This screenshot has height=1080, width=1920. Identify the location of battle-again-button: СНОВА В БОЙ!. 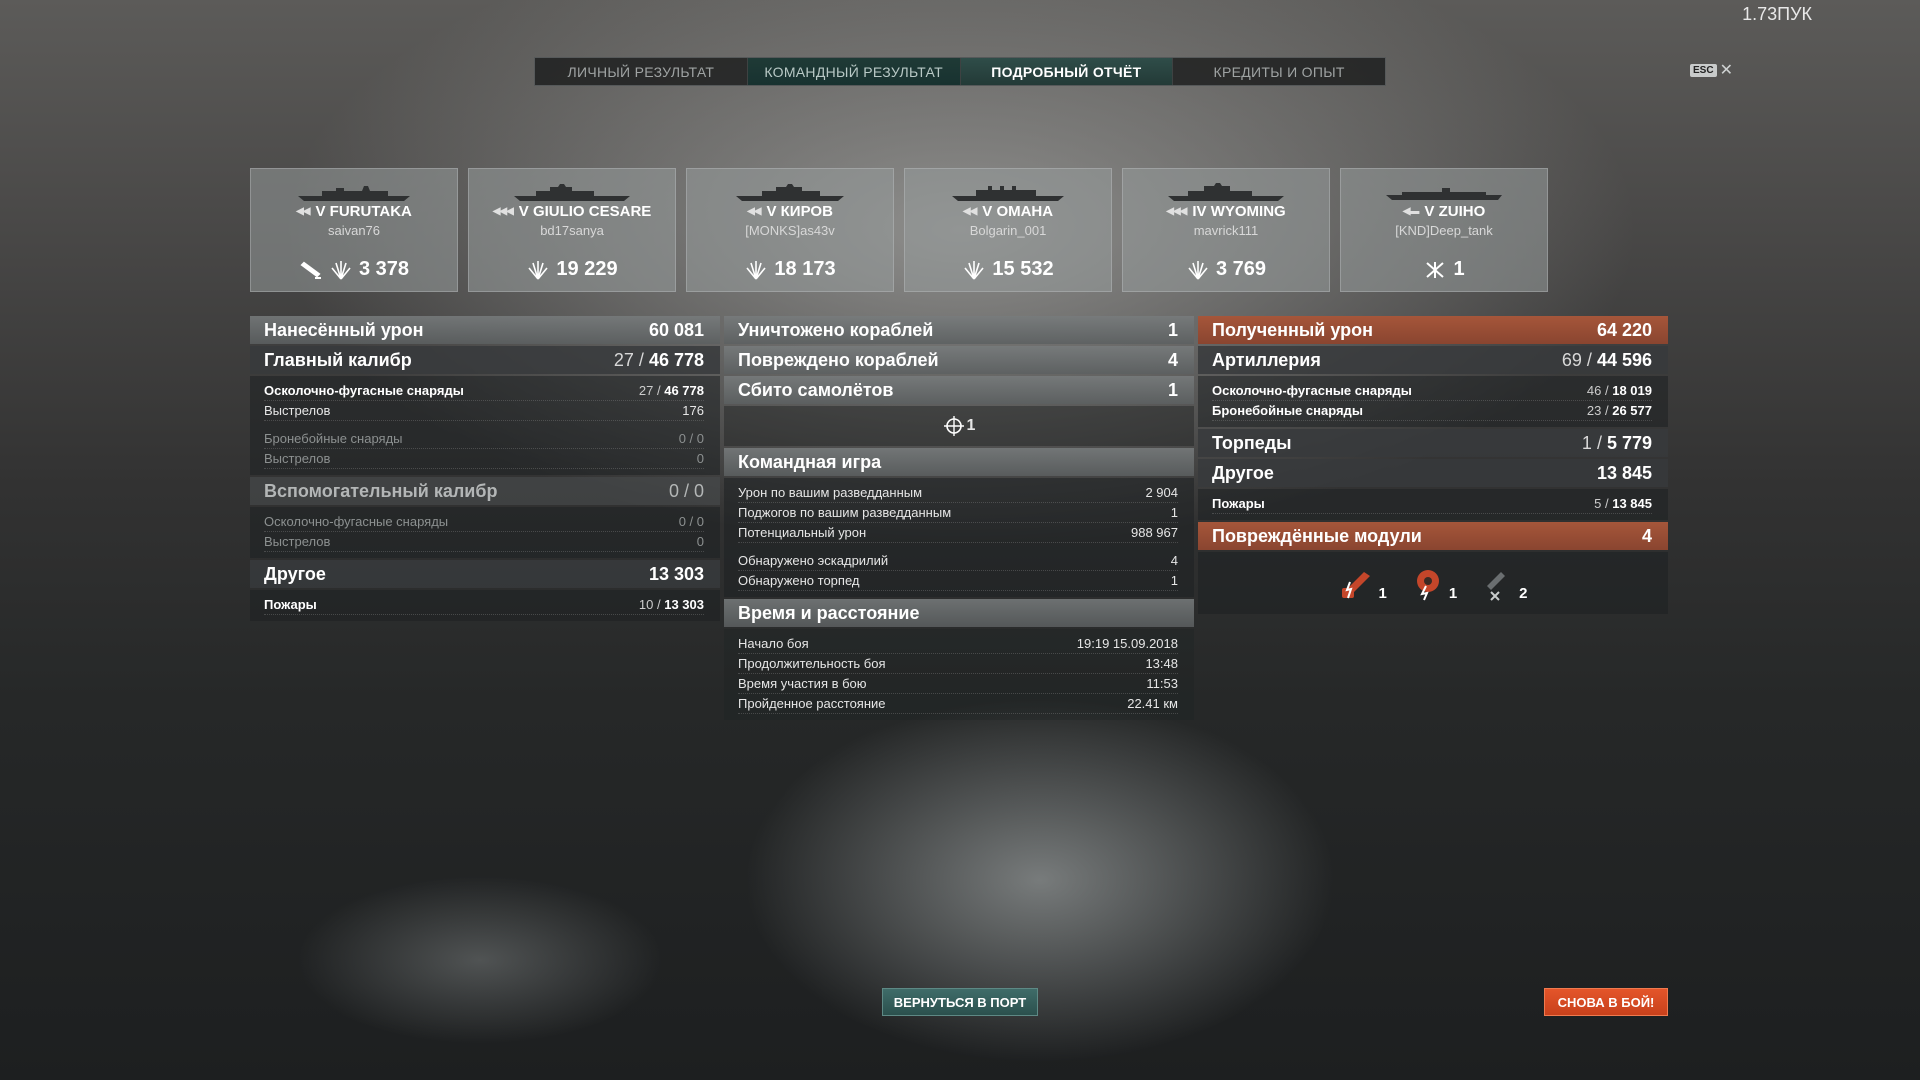
(1606, 1002).